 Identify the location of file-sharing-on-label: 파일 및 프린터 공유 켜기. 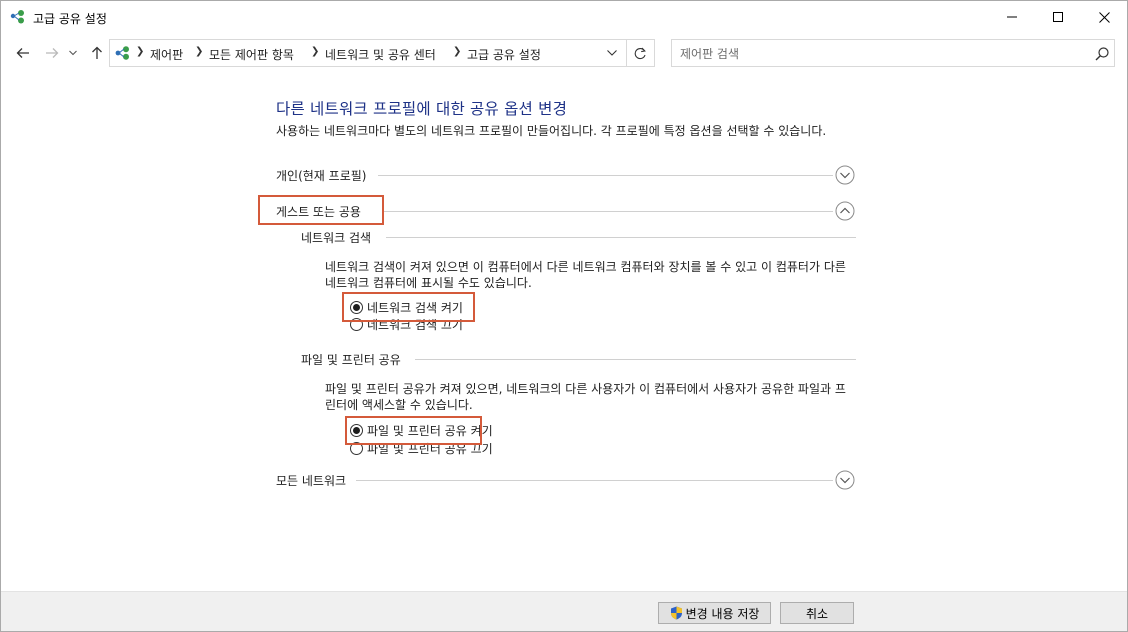
(430, 430).